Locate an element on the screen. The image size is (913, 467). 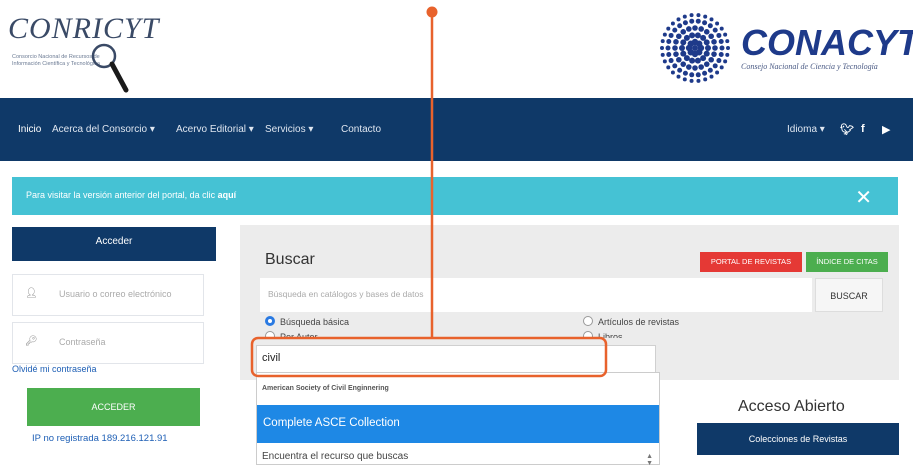
nav-item-acerca: Acerca del Consorcio ▾ is located at coordinates (103, 129).